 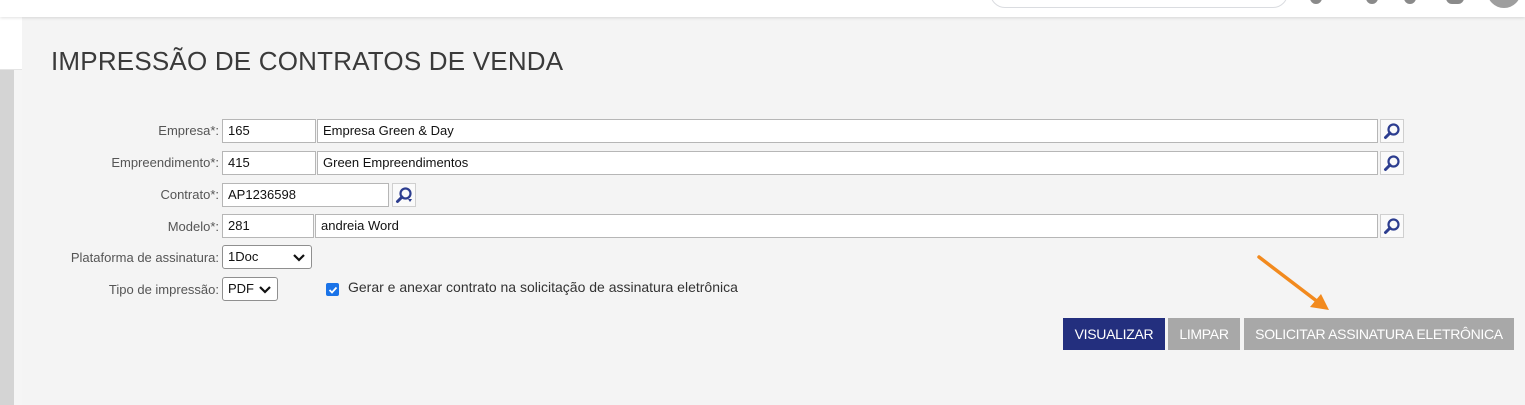 I want to click on plataforma-label: Plataforma de assinatura:, so click(x=144, y=257).